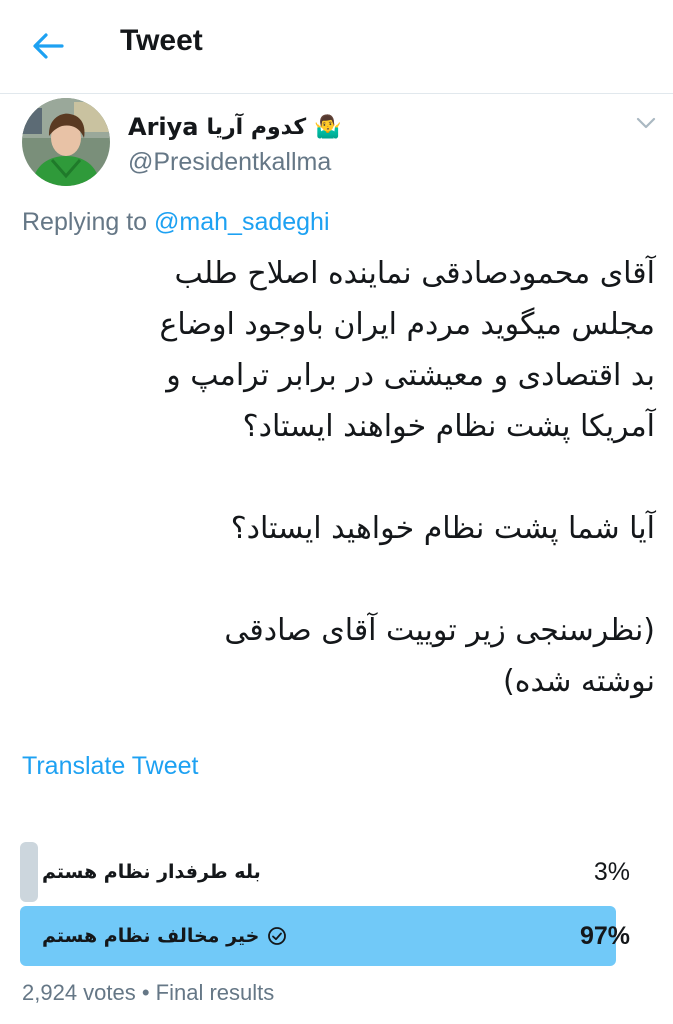 This screenshot has width=673, height=1024. I want to click on poll-option-text: بله طرفدار نظام هستم, so click(151, 872).